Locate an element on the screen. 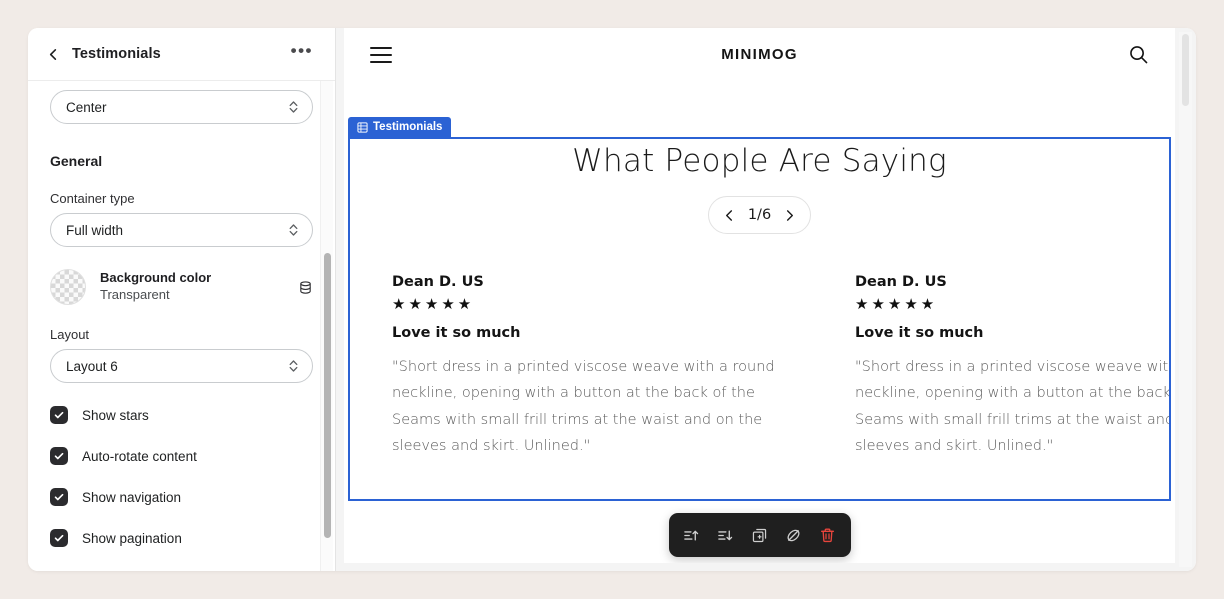 Image resolution: width=1224 pixels, height=599 pixels. layout-select: Layout 6 is located at coordinates (181, 366).